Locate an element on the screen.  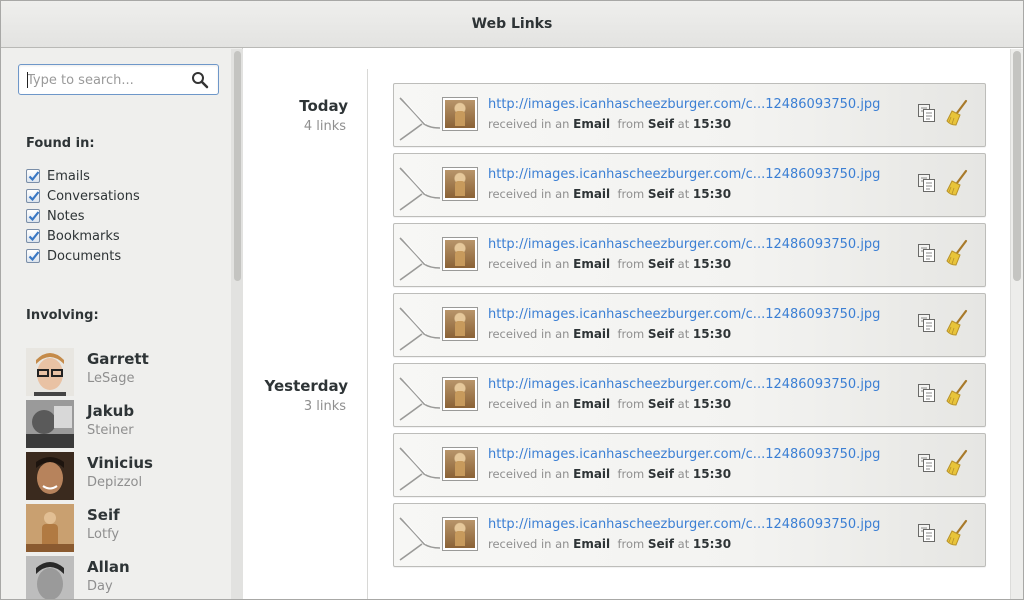
checkbox-notes is located at coordinates (33, 216).